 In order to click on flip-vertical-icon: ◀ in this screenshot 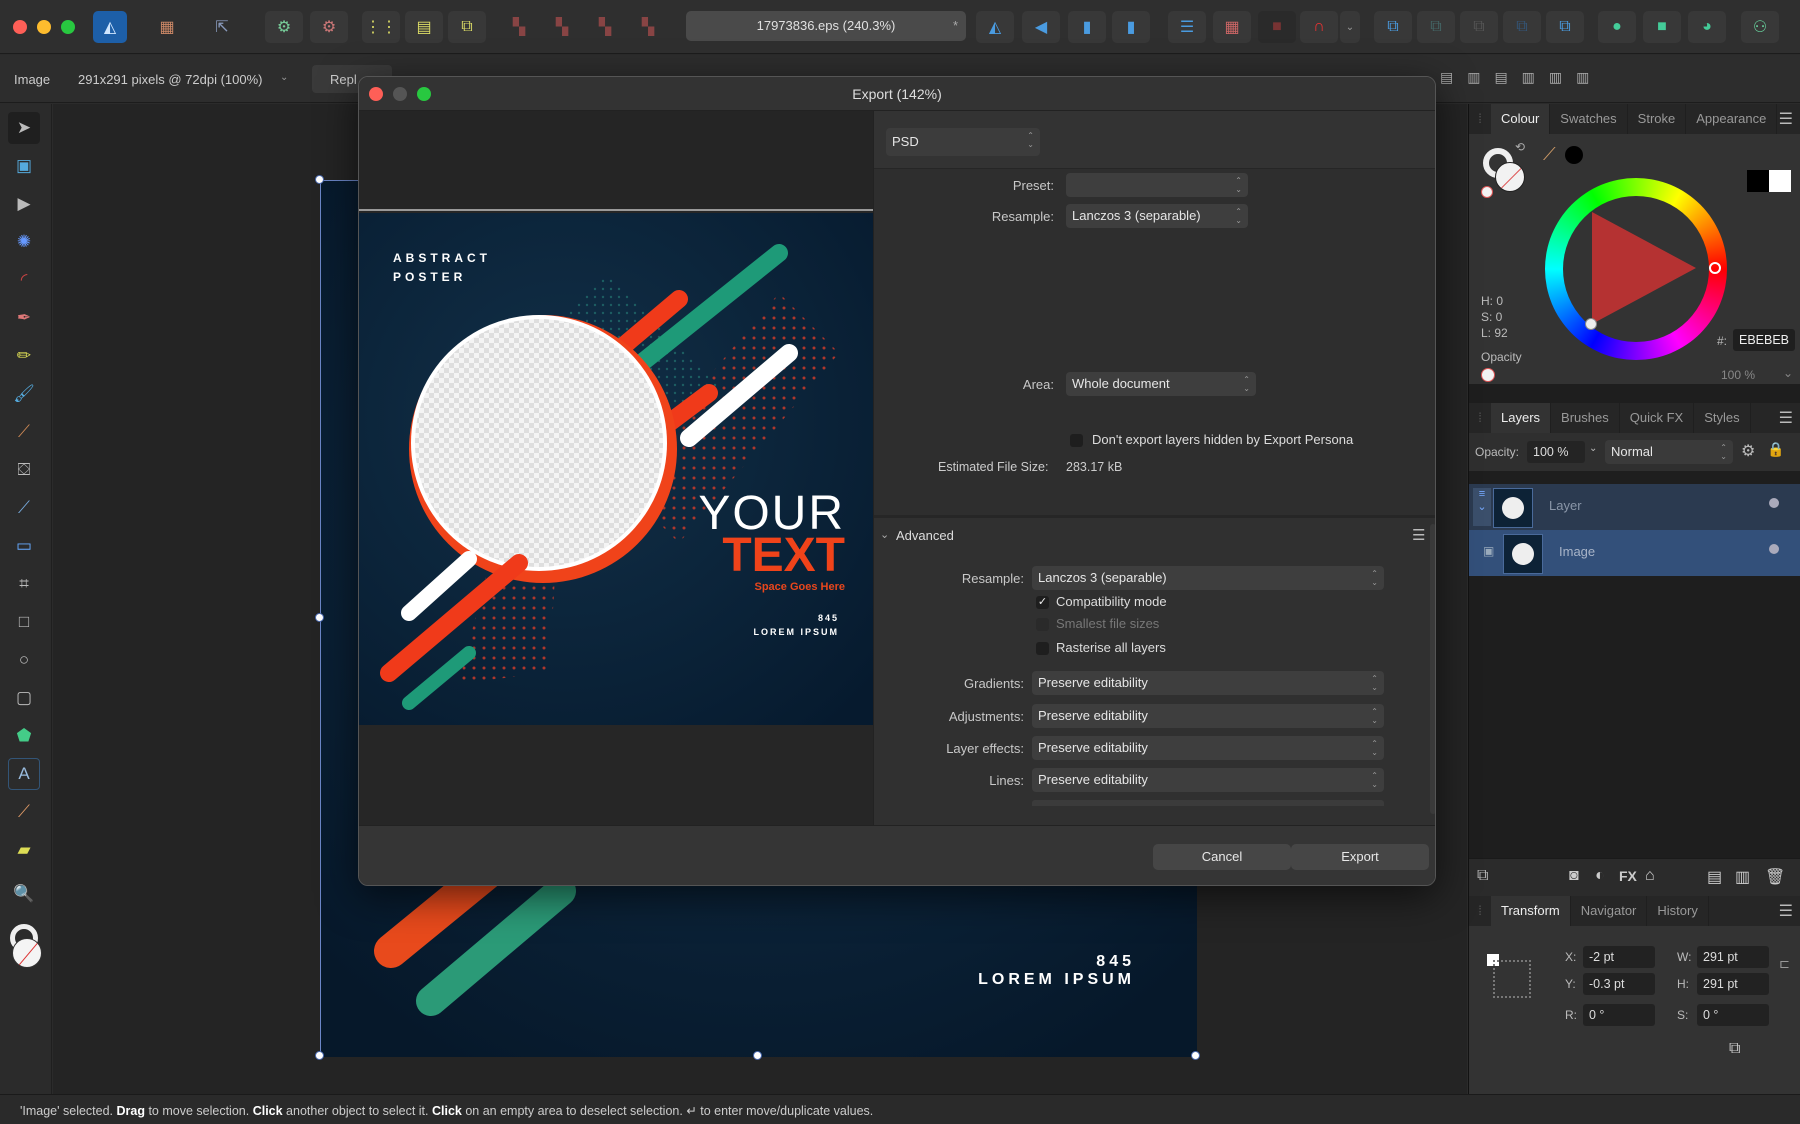, I will do `click(1041, 27)`.